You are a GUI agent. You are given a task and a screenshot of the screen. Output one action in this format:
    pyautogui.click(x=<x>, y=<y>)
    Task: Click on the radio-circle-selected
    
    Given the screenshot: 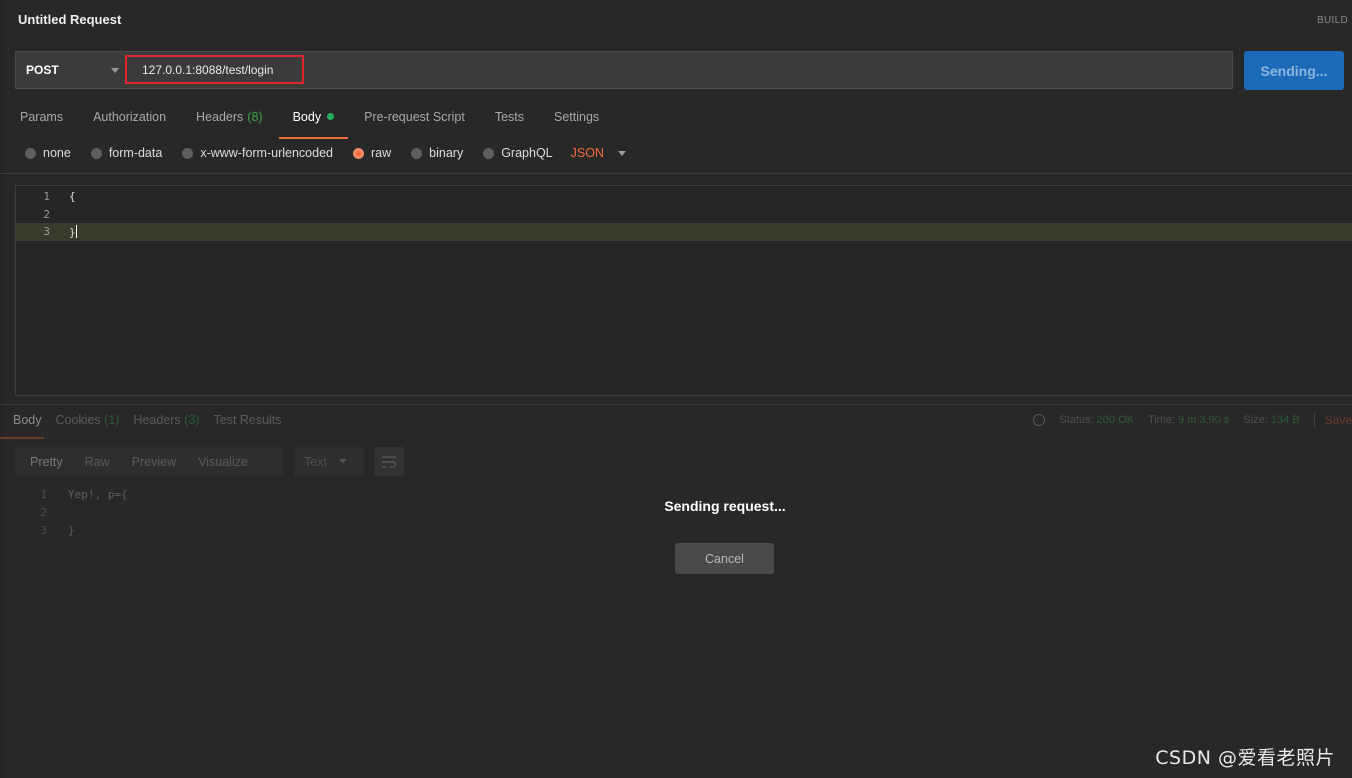 What is the action you would take?
    pyautogui.click(x=358, y=153)
    